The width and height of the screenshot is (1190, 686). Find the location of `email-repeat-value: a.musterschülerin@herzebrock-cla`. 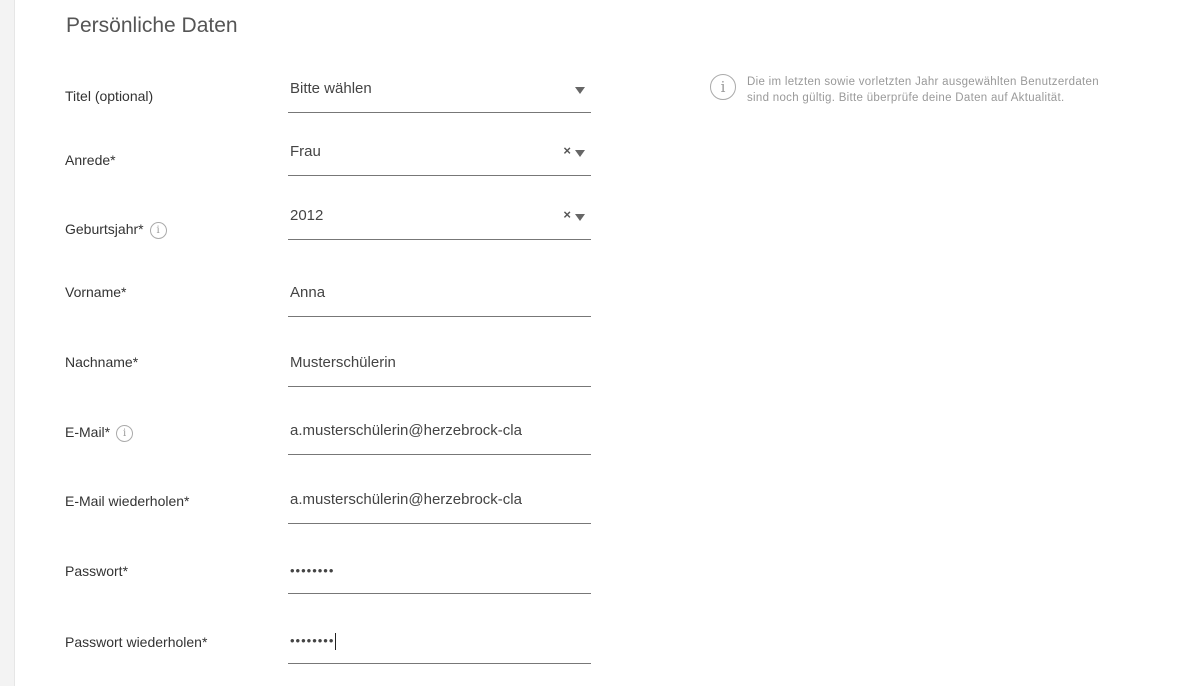

email-repeat-value: a.musterschülerin@herzebrock-cla is located at coordinates (406, 499).